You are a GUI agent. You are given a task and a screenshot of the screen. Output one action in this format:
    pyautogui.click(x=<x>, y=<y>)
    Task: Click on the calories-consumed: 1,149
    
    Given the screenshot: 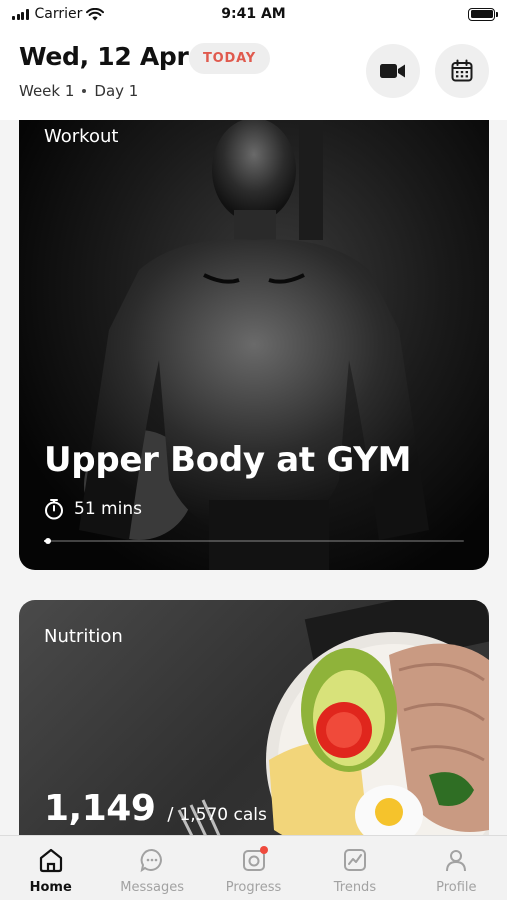 What is the action you would take?
    pyautogui.click(x=100, y=808)
    